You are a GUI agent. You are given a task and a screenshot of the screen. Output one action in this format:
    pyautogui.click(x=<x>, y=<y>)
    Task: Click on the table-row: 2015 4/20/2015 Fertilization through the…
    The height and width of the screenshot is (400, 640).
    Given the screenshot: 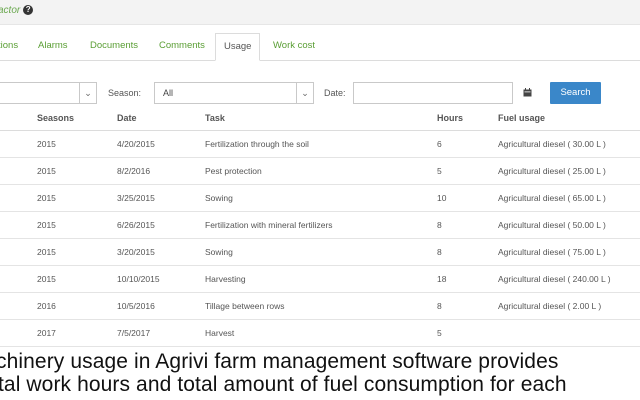 What is the action you would take?
    pyautogui.click(x=320, y=144)
    